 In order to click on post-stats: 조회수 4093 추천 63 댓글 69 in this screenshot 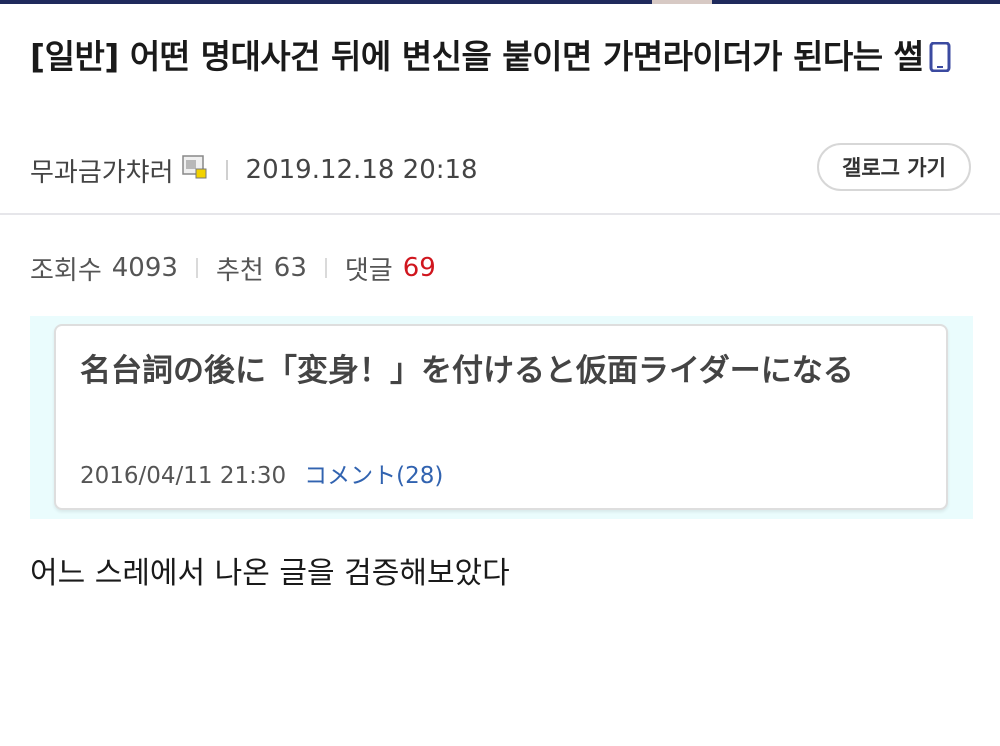, I will do `click(233, 268)`.